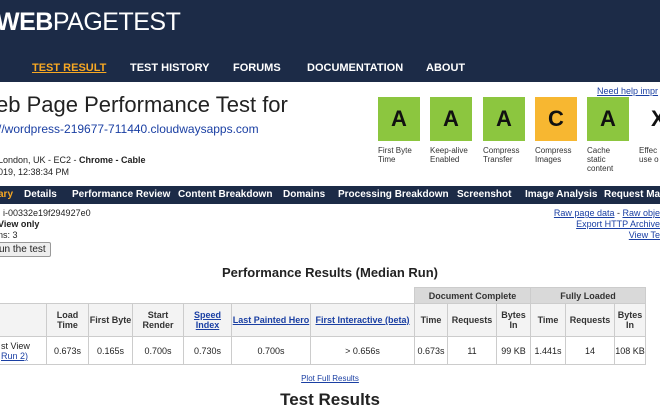 The image size is (660, 420). Describe the element at coordinates (630, 350) in the screenshot. I see `cell-full-bytes: 108 KB` at that location.